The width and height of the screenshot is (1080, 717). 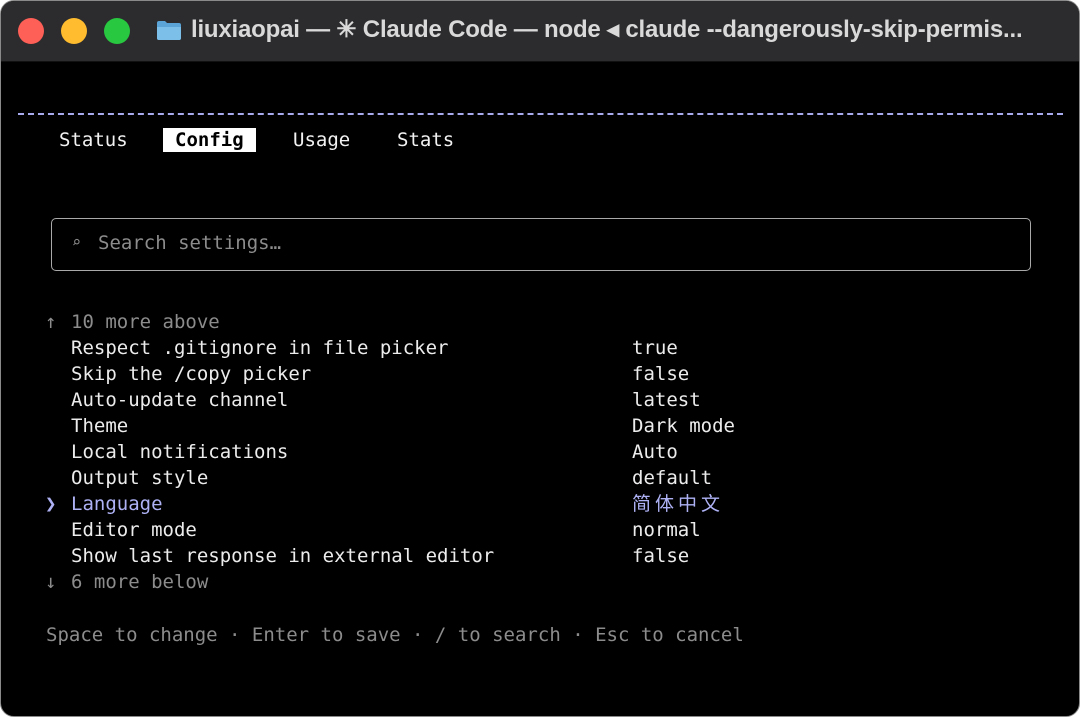 I want to click on minimize-window-button, so click(x=74, y=31).